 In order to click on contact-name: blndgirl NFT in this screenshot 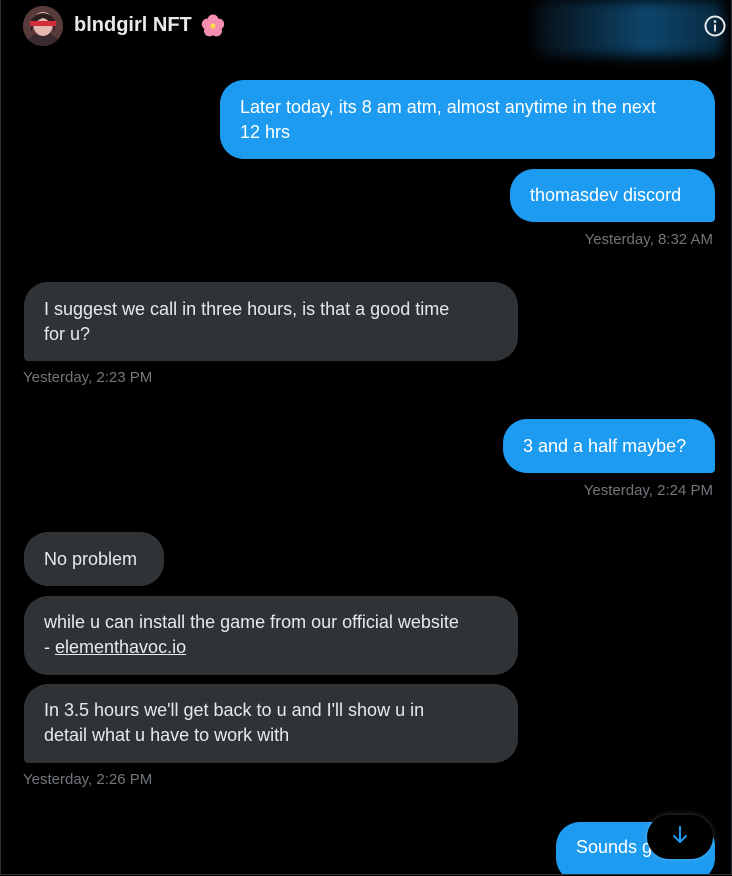, I will do `click(133, 25)`.